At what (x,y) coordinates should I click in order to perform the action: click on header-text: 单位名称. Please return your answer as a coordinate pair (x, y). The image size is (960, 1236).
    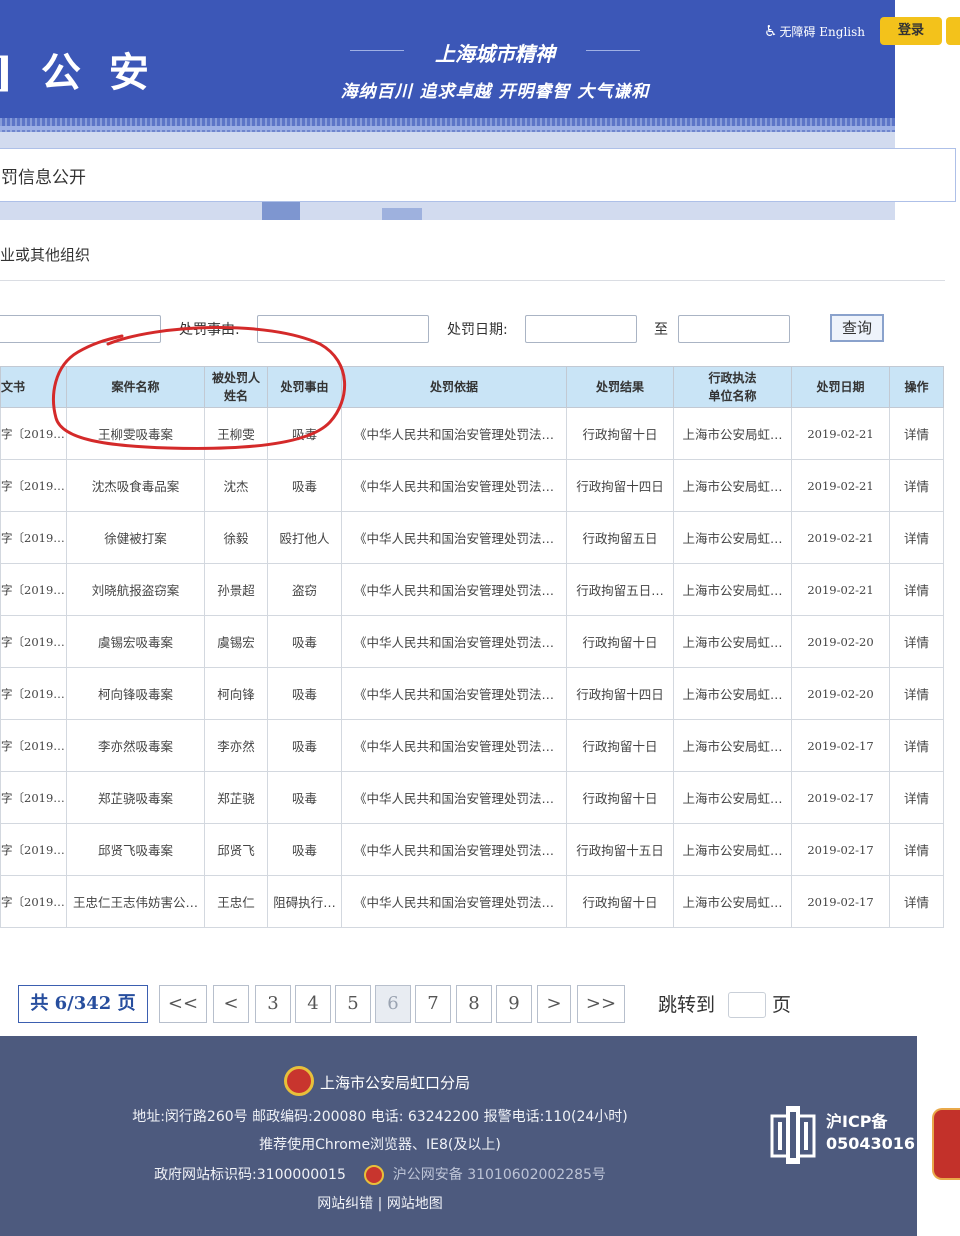
    Looking at the image, I should click on (732, 396).